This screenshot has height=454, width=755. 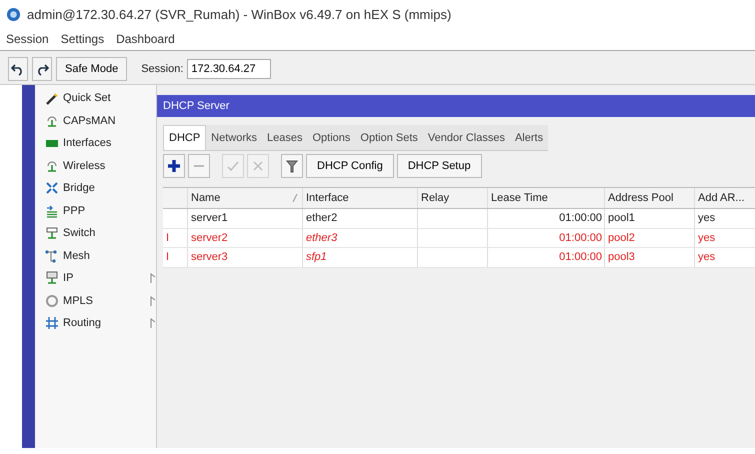 What do you see at coordinates (245, 198) in the screenshot?
I see `column-header: Name` at bounding box center [245, 198].